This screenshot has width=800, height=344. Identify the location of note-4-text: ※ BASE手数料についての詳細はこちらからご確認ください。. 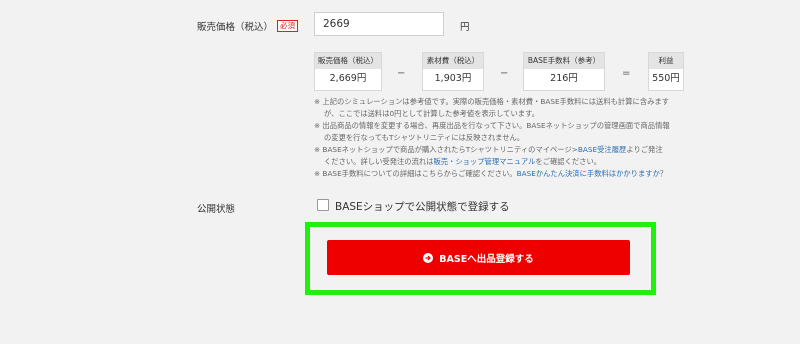
(415, 173).